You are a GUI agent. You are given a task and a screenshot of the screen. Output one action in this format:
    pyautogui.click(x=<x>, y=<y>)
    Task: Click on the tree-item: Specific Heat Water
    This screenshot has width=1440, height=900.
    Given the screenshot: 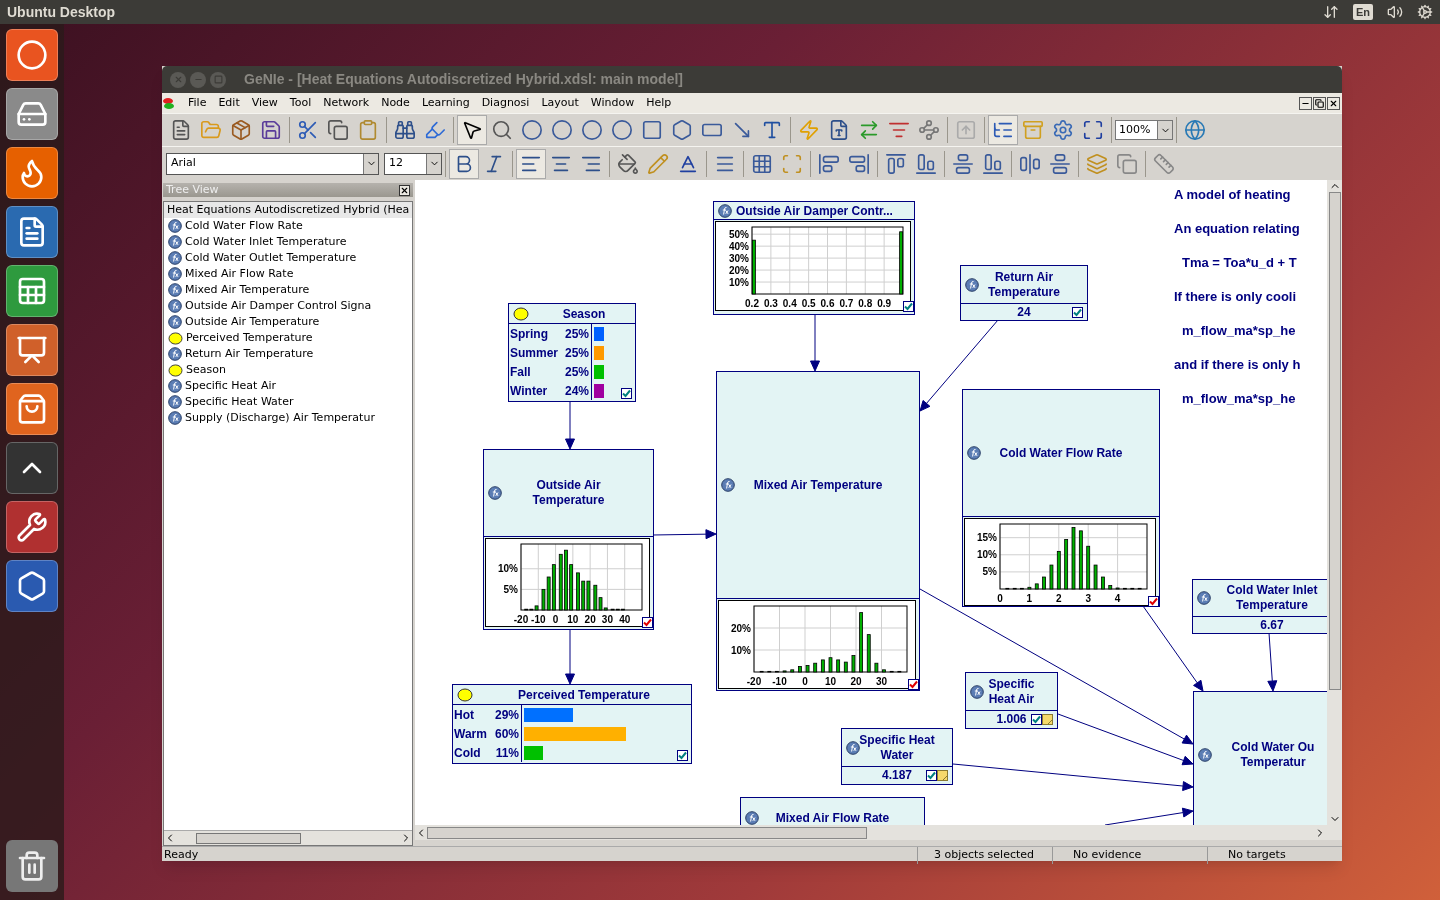 What is the action you would take?
    pyautogui.click(x=288, y=402)
    